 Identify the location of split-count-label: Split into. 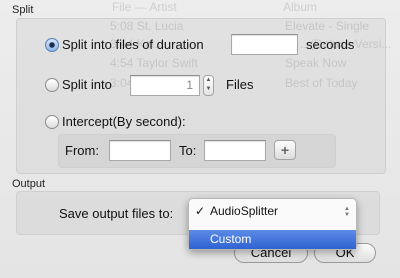
(87, 84).